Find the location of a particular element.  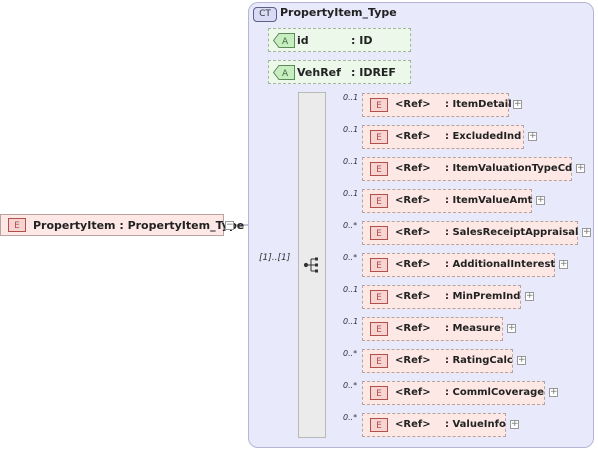

ref-element-measure: E <Ref> : Measure is located at coordinates (432, 329).